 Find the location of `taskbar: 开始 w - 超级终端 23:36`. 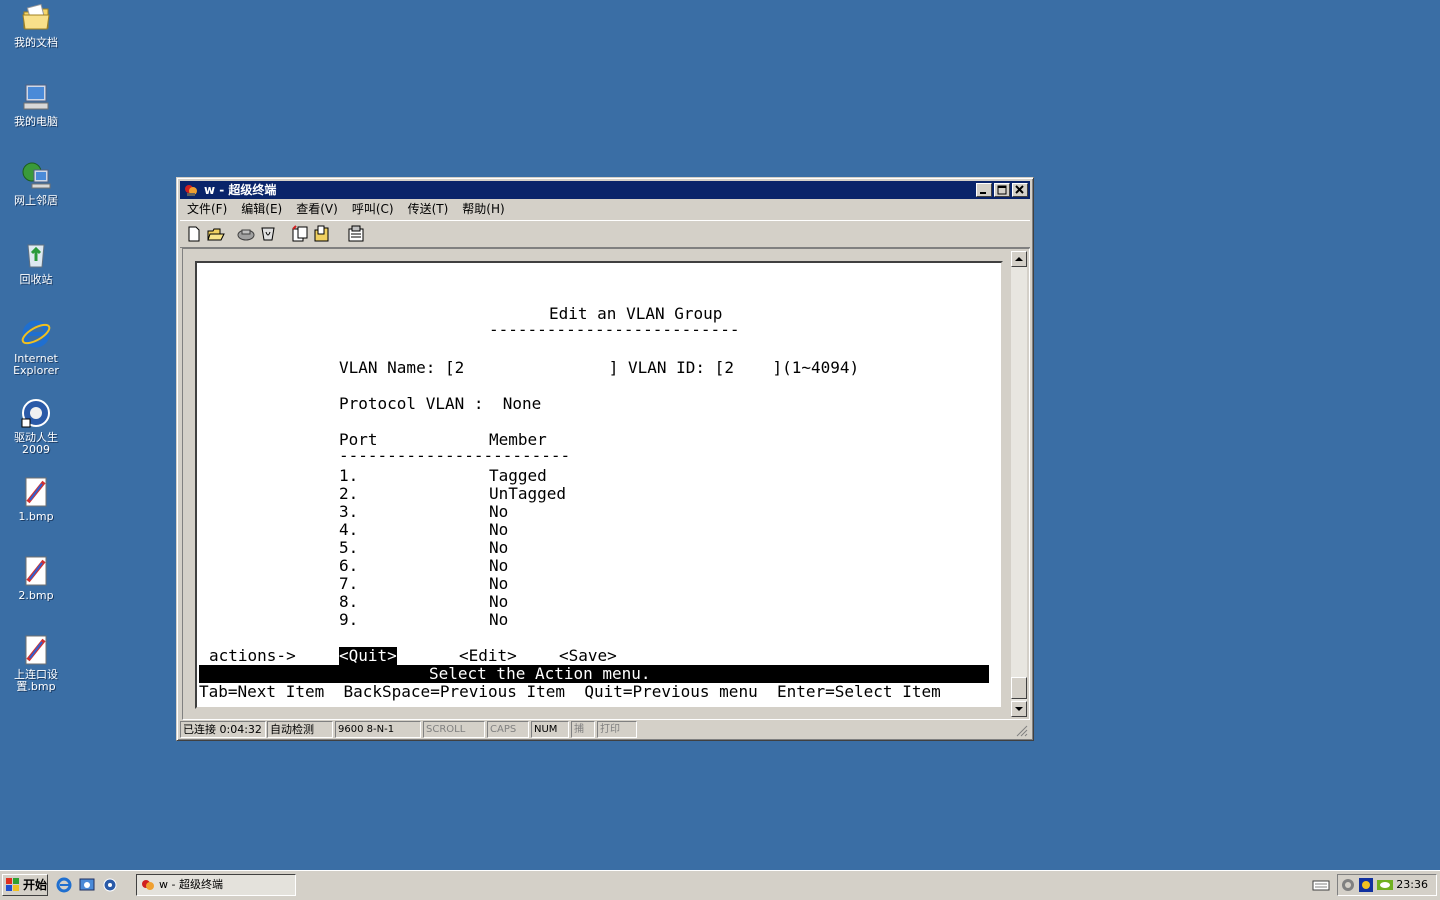

taskbar: 开始 w - 超级终端 23:36 is located at coordinates (720, 885).